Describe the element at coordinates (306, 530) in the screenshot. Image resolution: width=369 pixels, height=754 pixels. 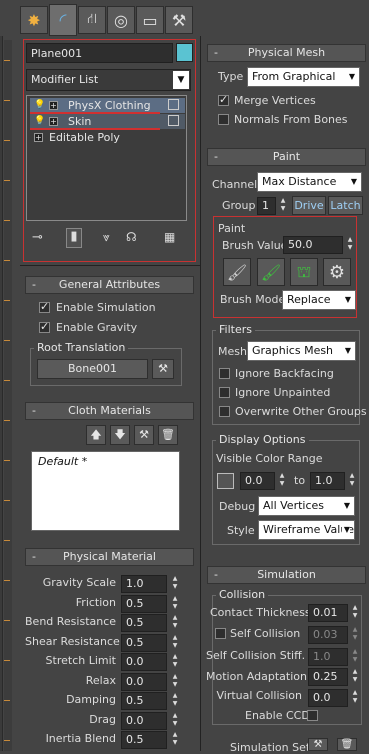
I see `style-dropdown: Wireframe Value ▼` at that location.